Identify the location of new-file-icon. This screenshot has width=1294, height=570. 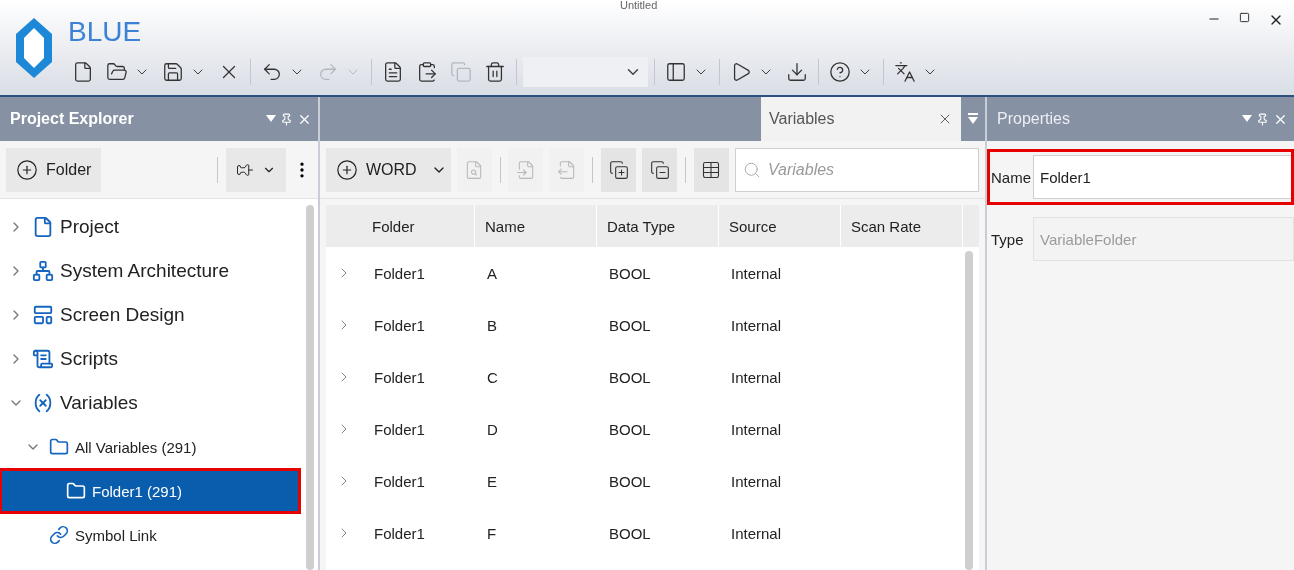
(83, 72).